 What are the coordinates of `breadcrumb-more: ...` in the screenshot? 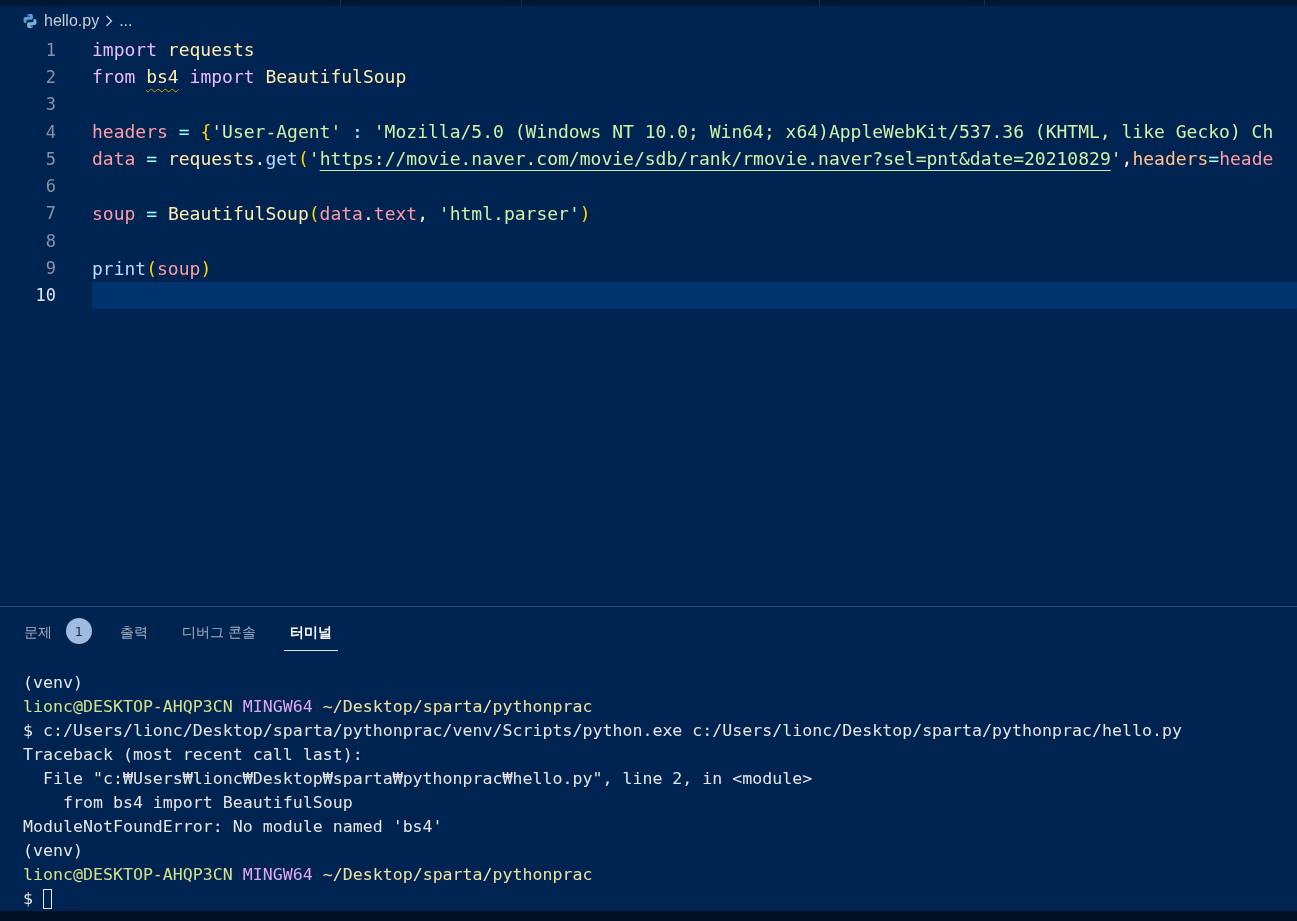 It's located at (126, 21).